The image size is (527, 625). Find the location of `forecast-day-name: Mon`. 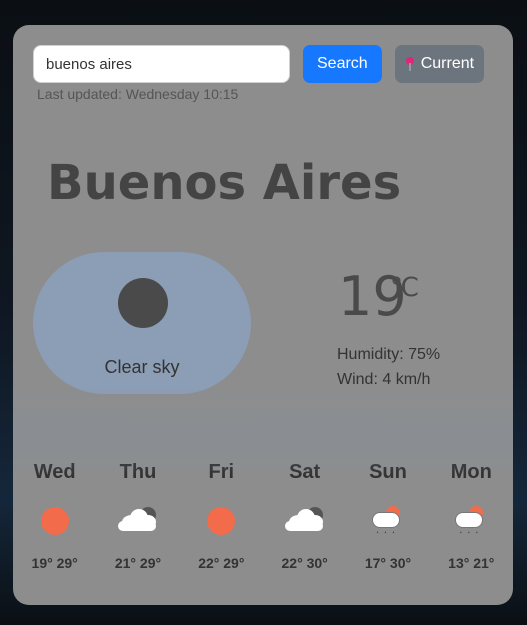

forecast-day-name: Mon is located at coordinates (471, 472).